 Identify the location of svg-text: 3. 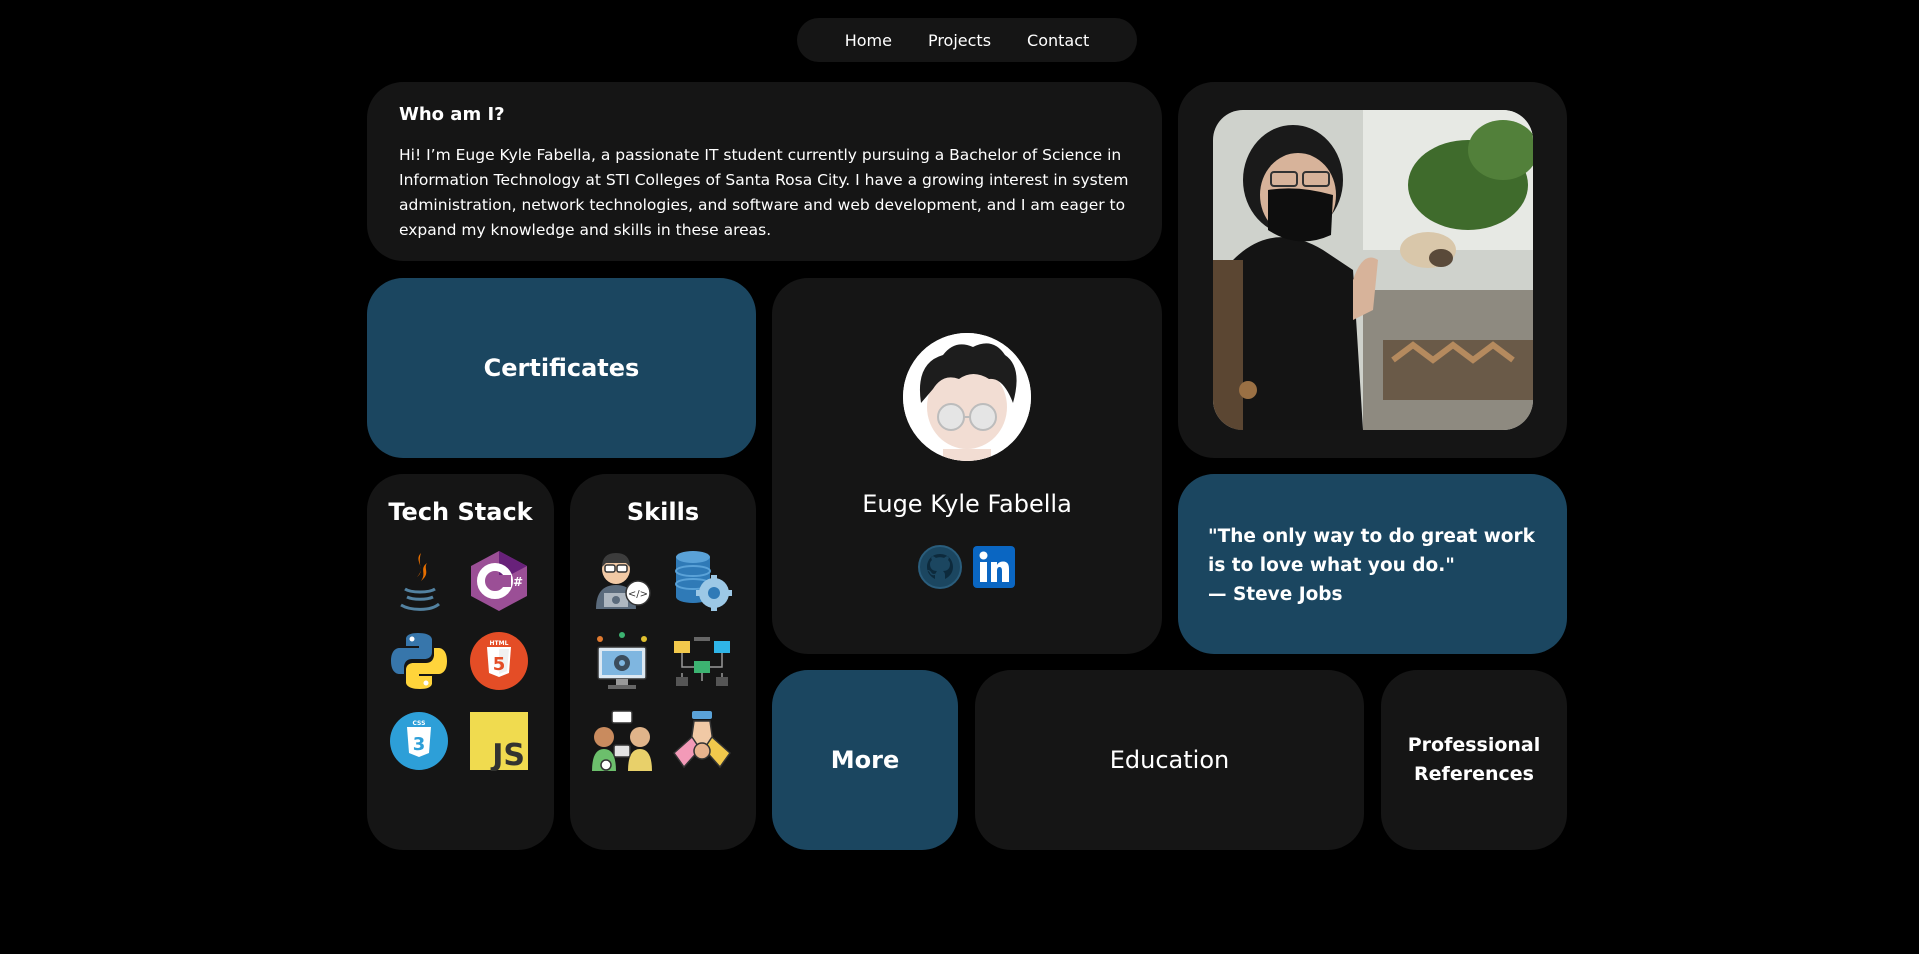
(419, 744).